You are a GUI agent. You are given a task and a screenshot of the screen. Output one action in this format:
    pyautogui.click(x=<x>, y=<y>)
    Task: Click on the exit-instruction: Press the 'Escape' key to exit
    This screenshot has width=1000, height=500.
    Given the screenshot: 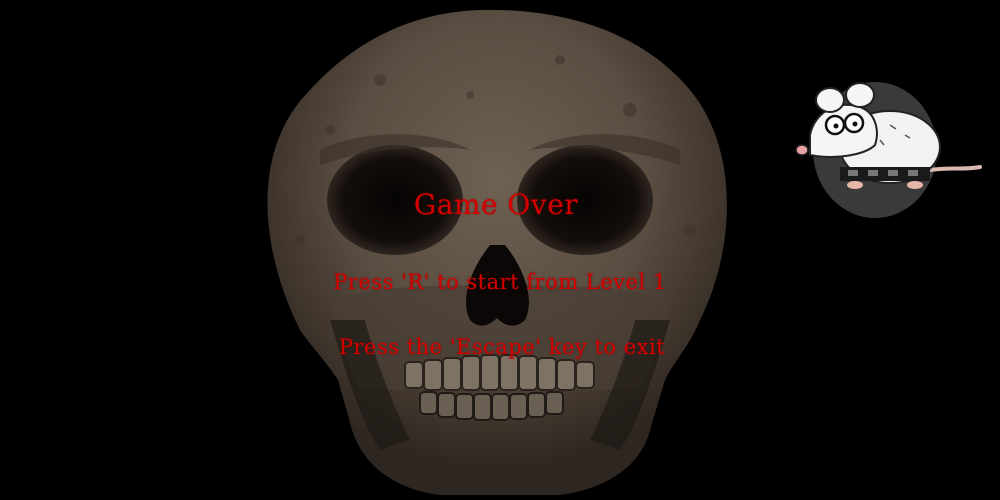 What is the action you would take?
    pyautogui.click(x=502, y=347)
    